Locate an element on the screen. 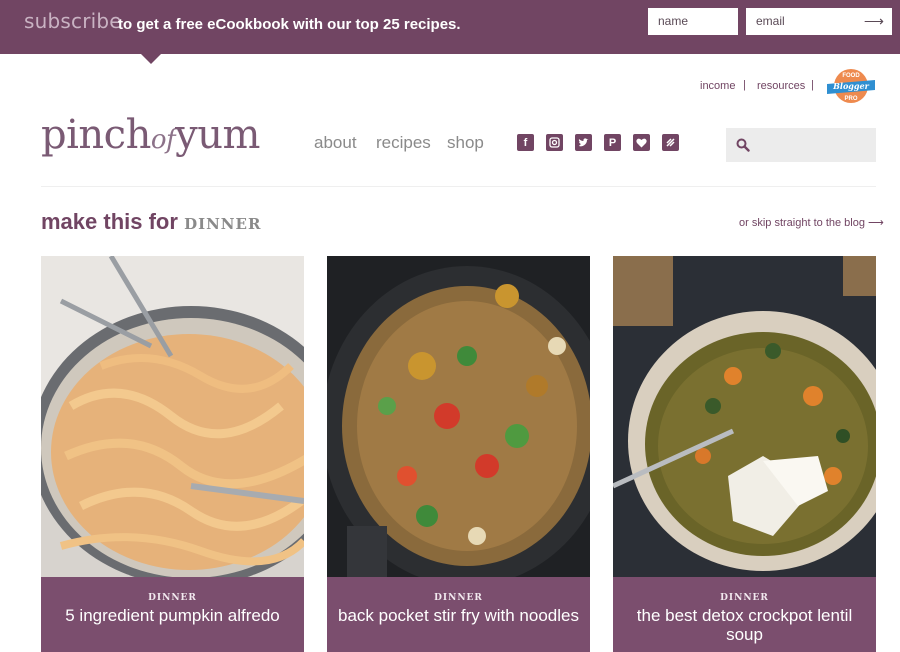 The width and height of the screenshot is (900, 652). site-logo: pinchofyum is located at coordinates (150, 135).